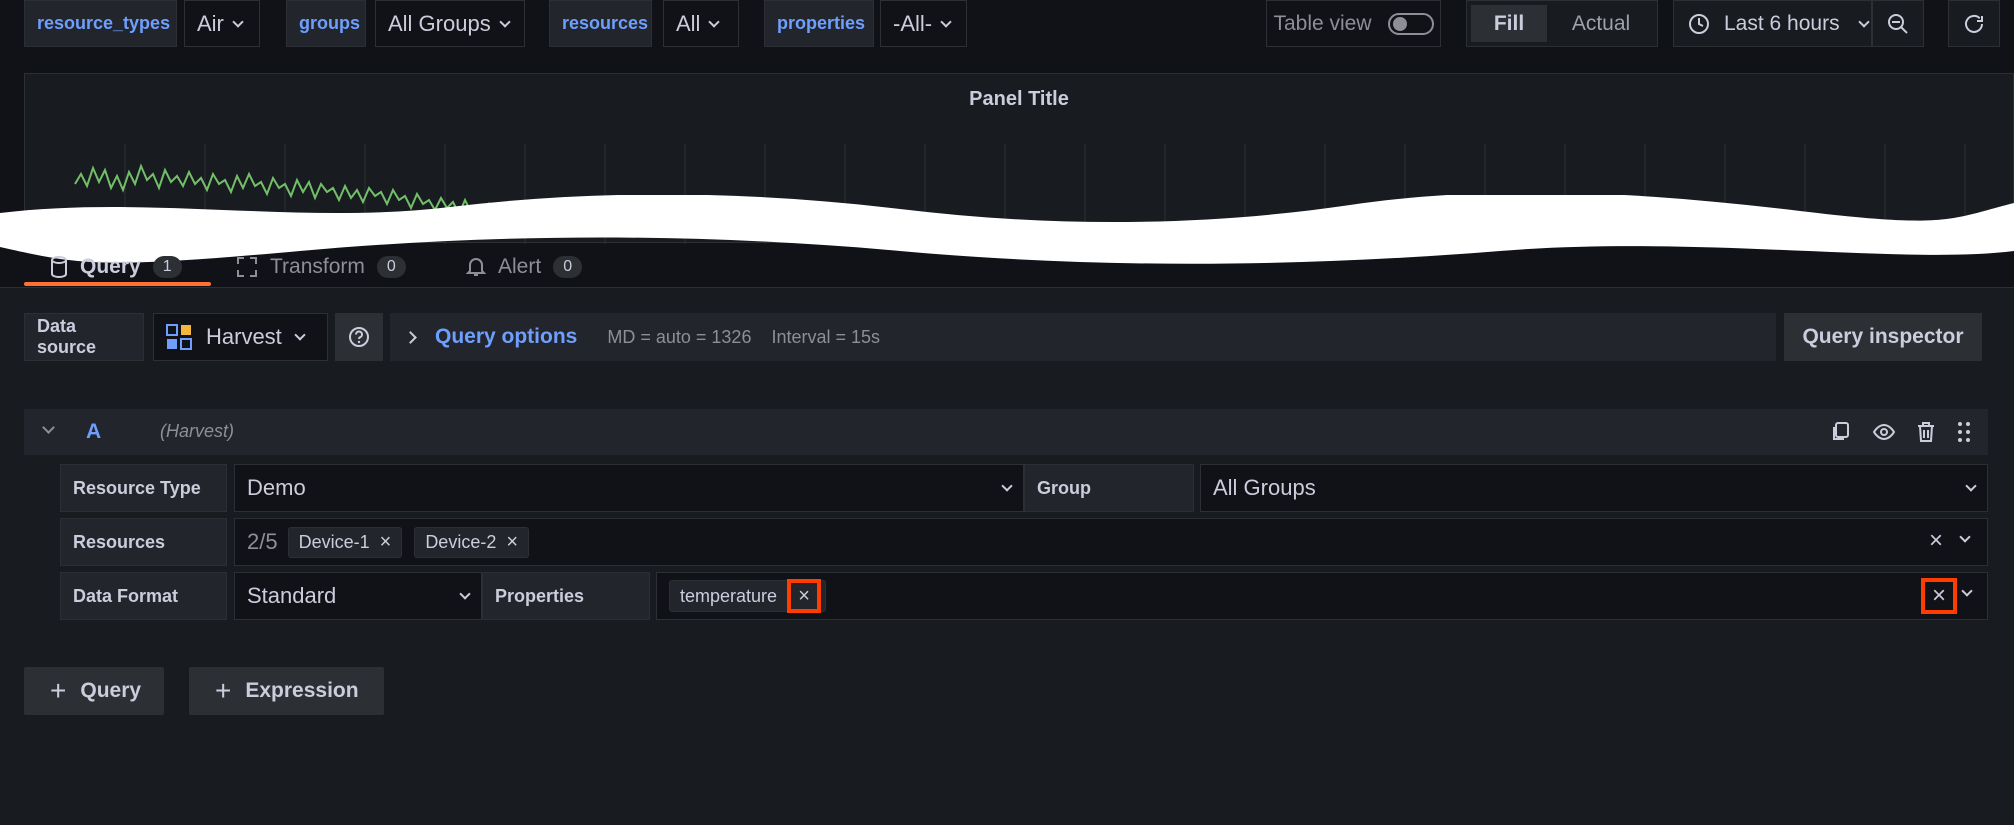 This screenshot has width=2014, height=825. What do you see at coordinates (197, 431) in the screenshot?
I see `query-source: (Harvest)` at bounding box center [197, 431].